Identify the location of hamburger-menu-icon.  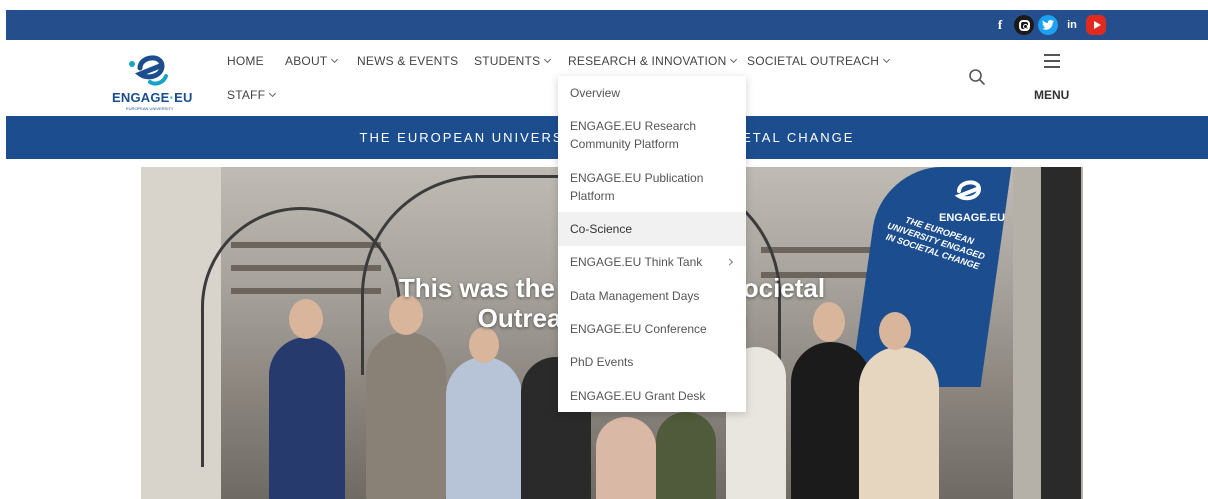
(1052, 61).